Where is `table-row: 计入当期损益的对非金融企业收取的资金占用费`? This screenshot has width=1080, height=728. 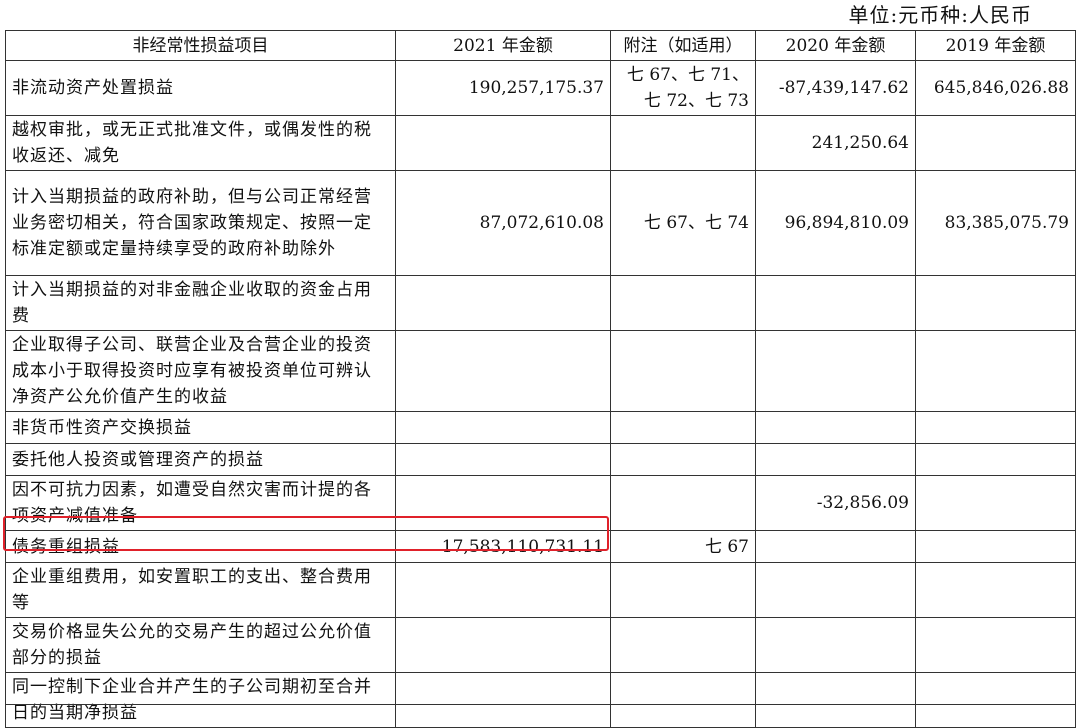
table-row: 计入当期损益的对非金融企业收取的资金占用费 is located at coordinates (540, 303).